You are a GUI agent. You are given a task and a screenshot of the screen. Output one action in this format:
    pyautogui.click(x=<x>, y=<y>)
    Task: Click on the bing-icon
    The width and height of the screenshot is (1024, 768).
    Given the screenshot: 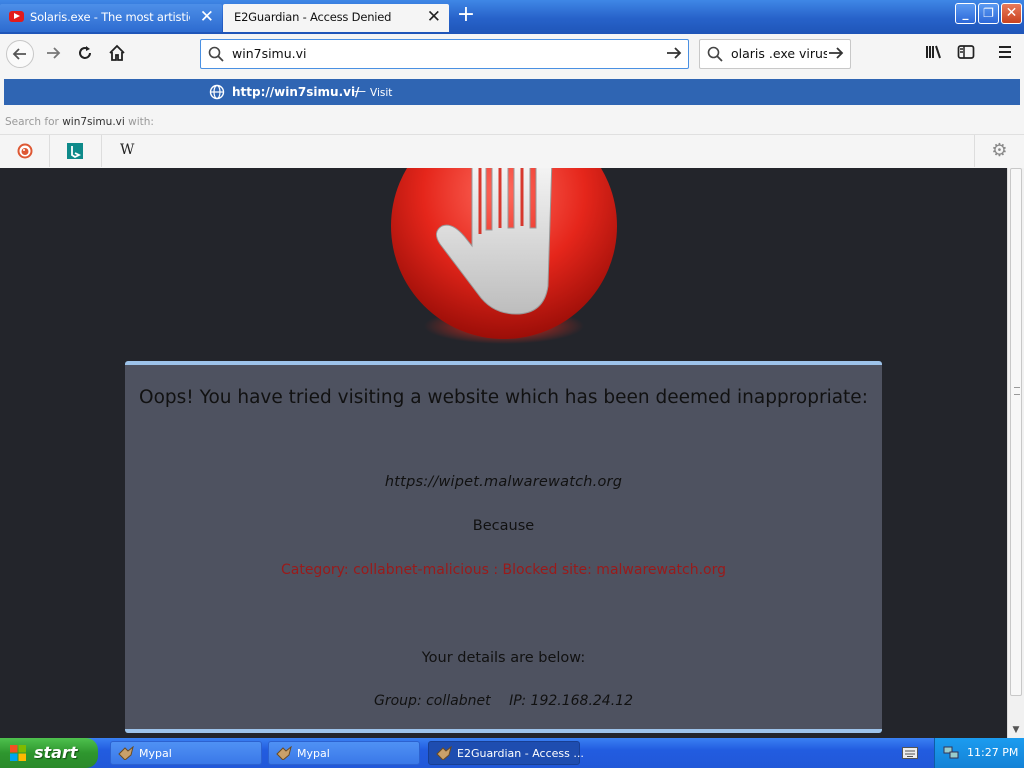 What is the action you would take?
    pyautogui.click(x=75, y=151)
    